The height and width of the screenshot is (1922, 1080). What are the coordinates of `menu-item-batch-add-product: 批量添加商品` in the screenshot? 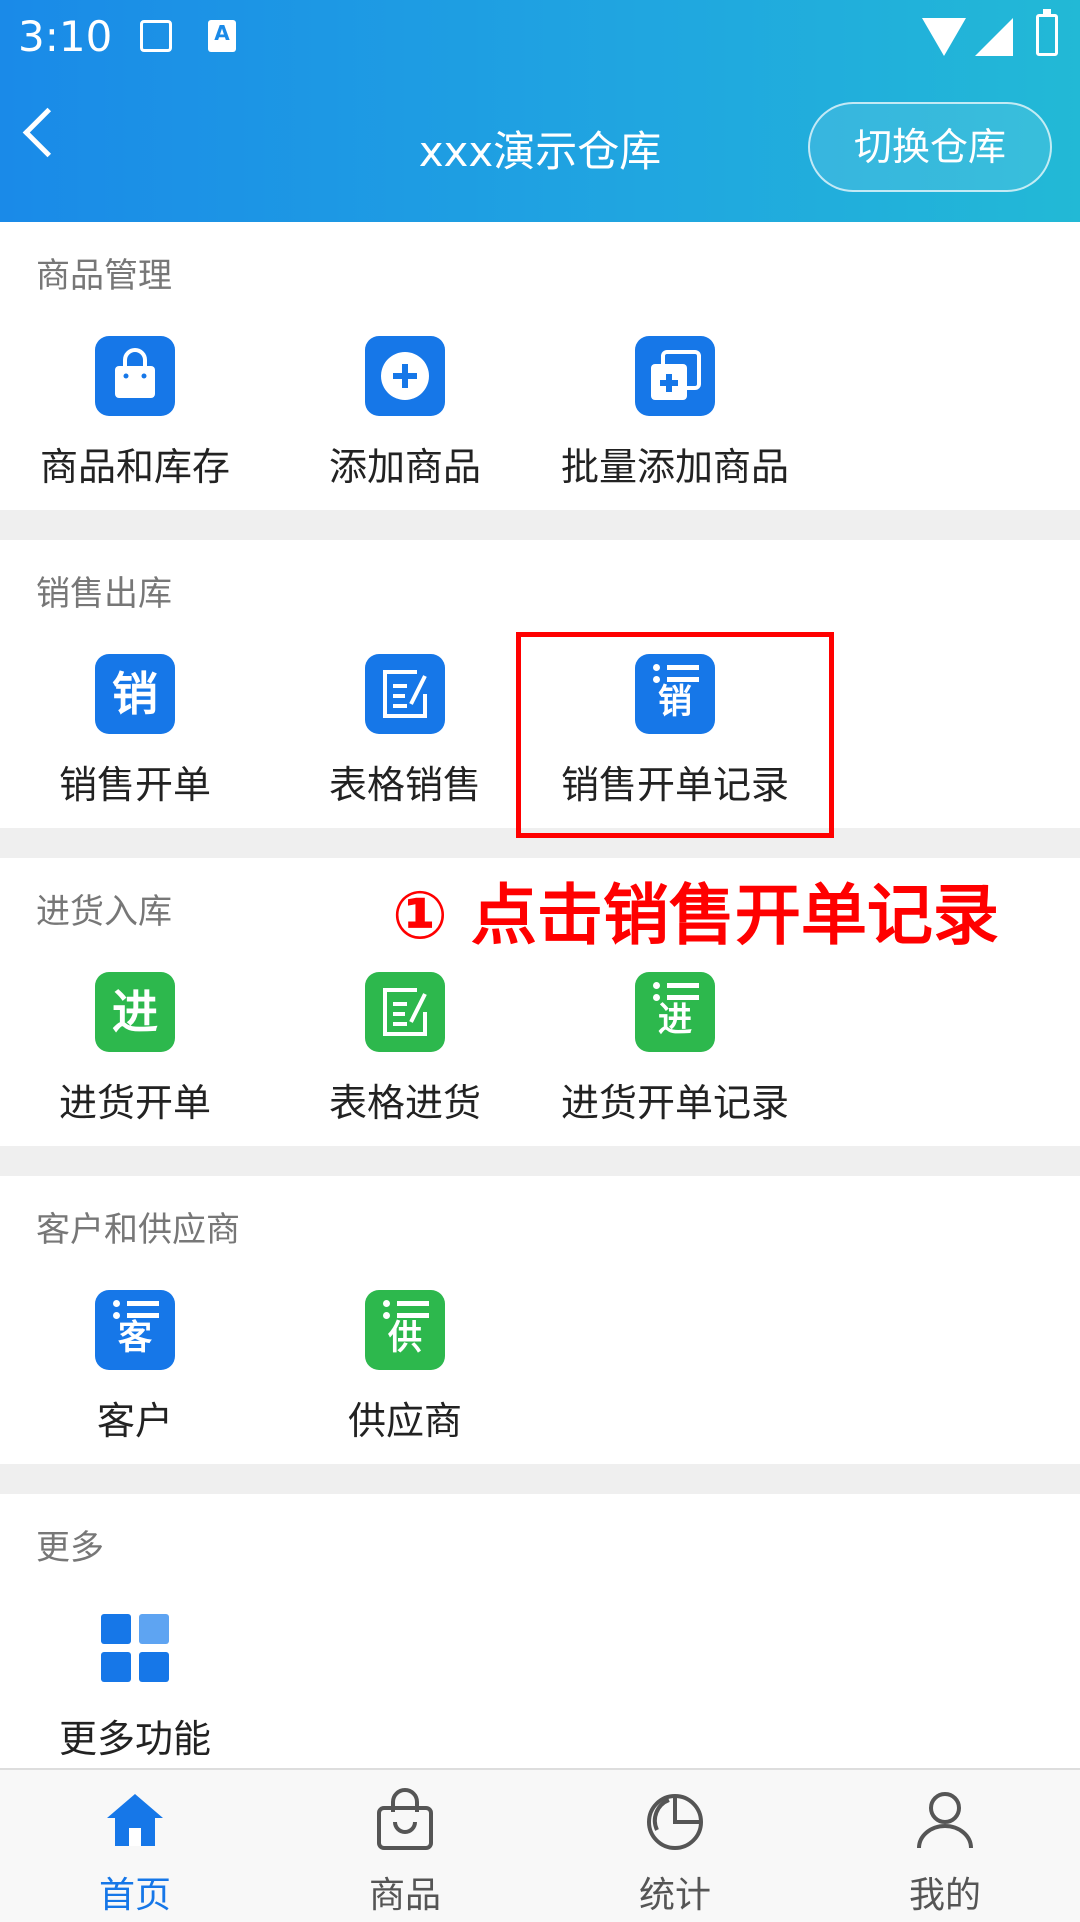 It's located at (675, 416).